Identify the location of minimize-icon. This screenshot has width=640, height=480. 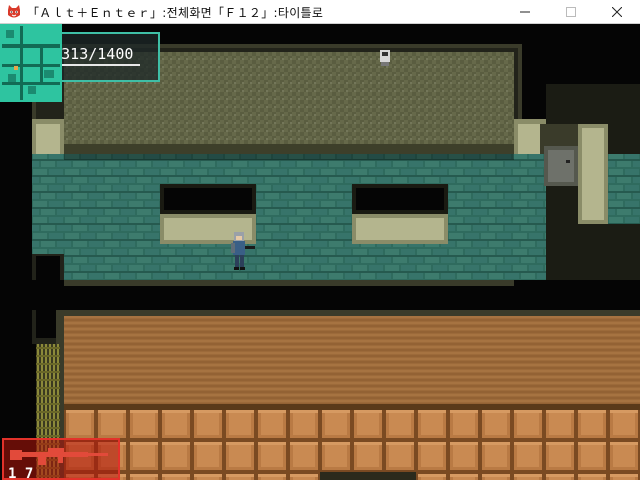
(525, 12).